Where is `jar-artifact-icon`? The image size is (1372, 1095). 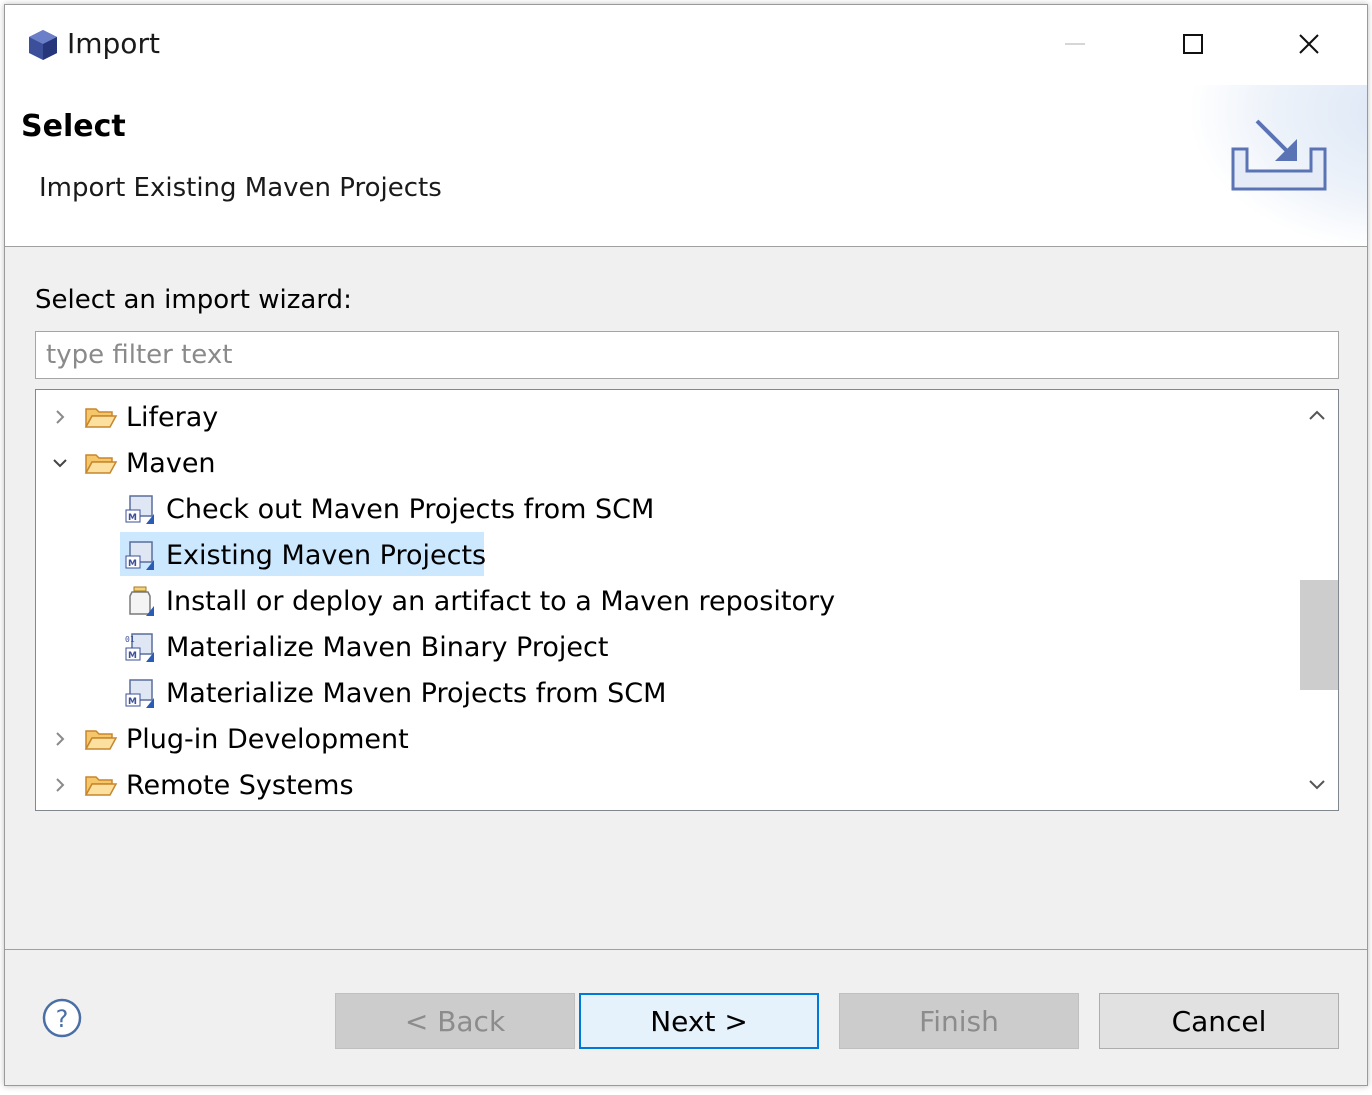 jar-artifact-icon is located at coordinates (141, 601).